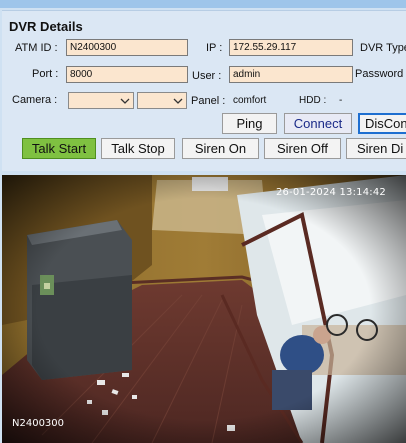 This screenshot has height=443, width=406. I want to click on panel-value: comfort, so click(250, 100).